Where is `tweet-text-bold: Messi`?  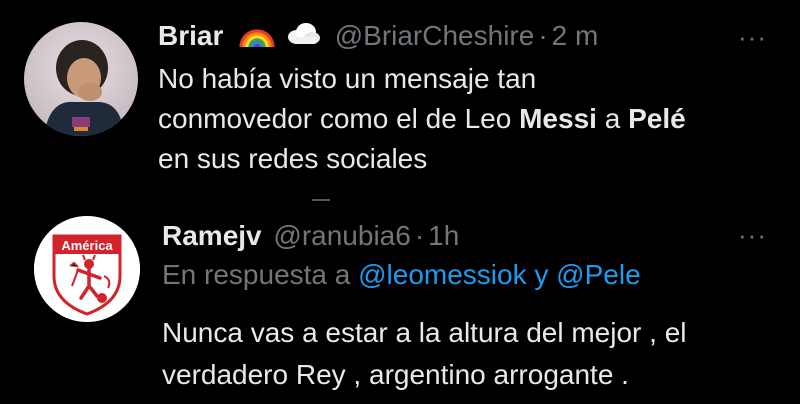
tweet-text-bold: Messi is located at coordinates (558, 118).